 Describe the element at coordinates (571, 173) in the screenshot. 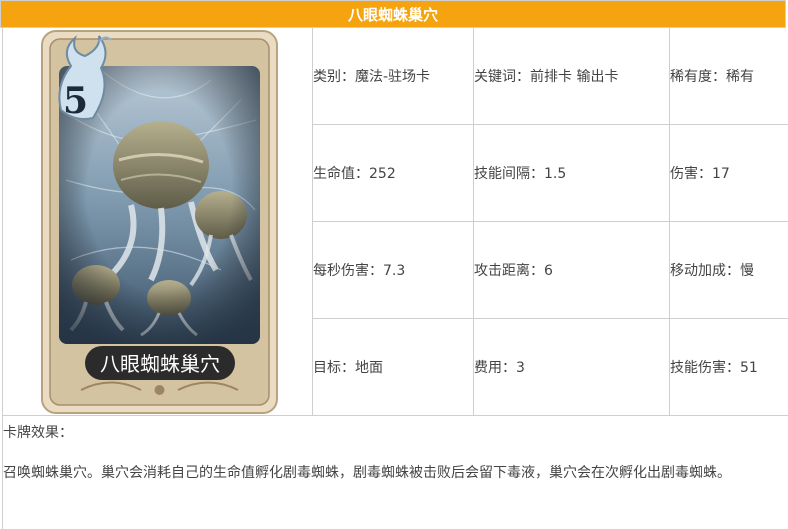

I see `stat-skill-interval: 技能间隔：1.5` at that location.